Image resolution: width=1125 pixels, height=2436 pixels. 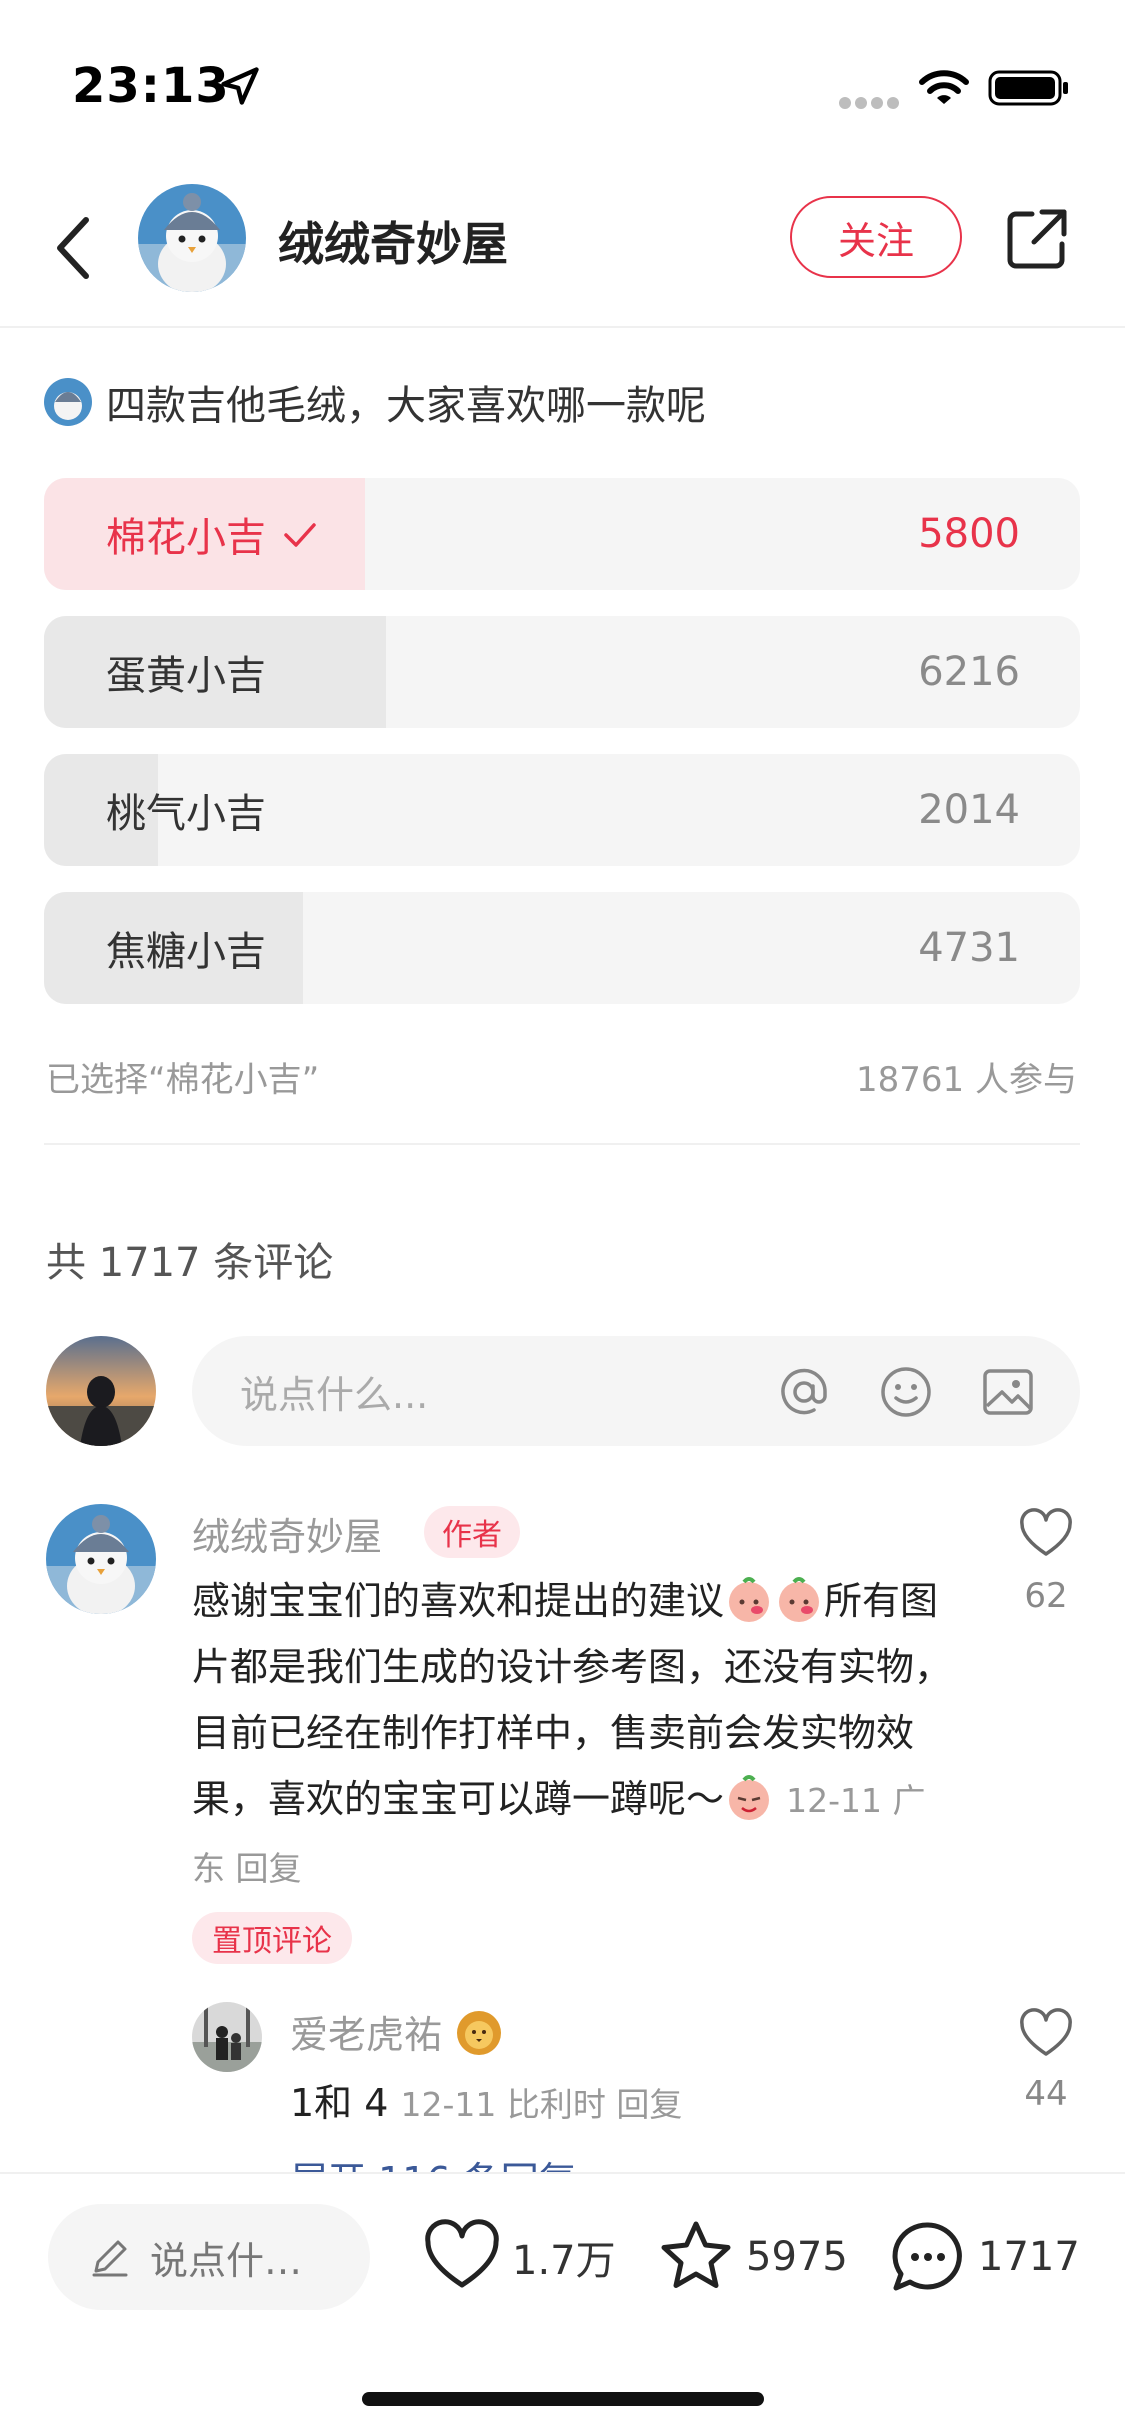 I want to click on poll-option-label: 桃气小吉, so click(x=186, y=814).